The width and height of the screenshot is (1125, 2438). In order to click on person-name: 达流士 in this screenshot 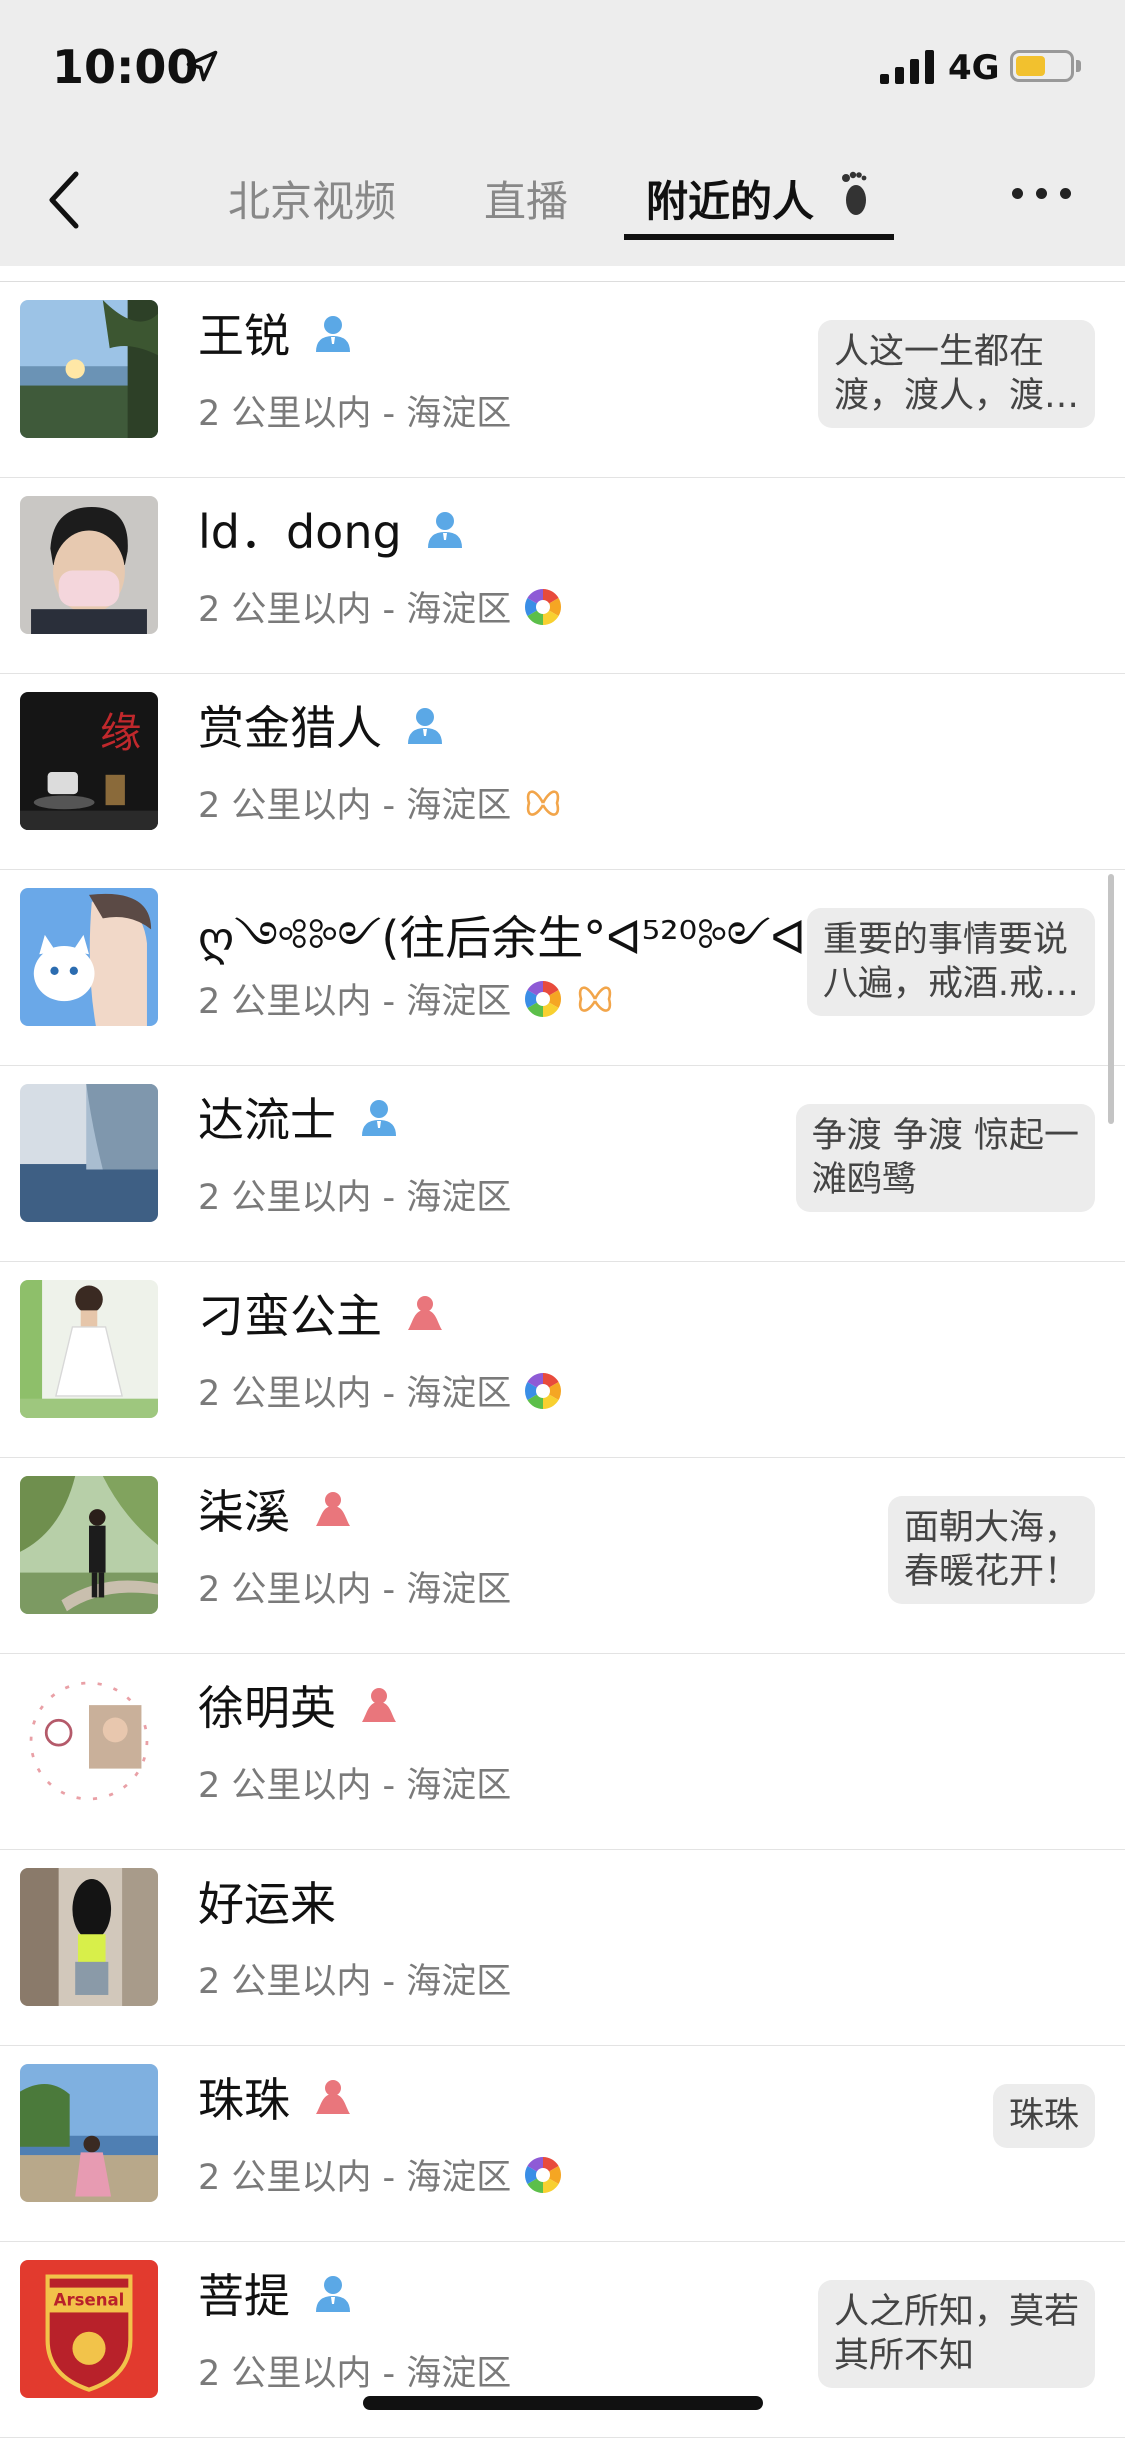, I will do `click(299, 1117)`.